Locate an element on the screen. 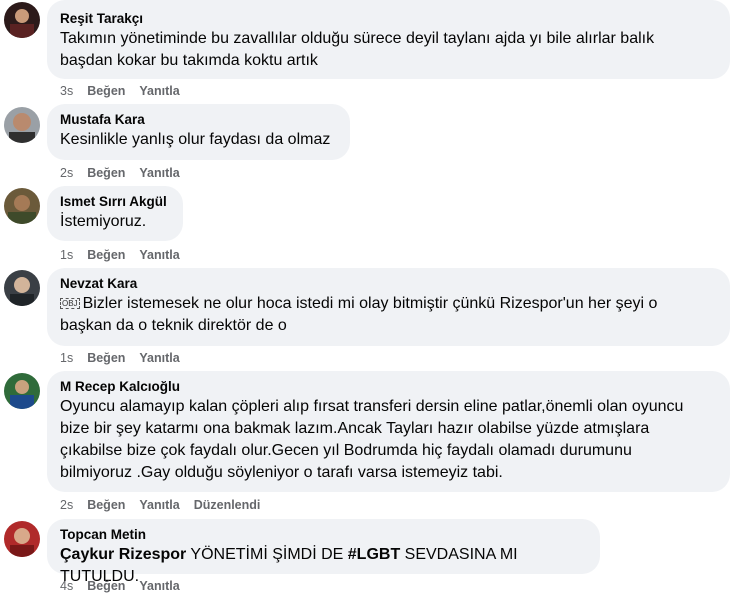 The height and width of the screenshot is (594, 740). comment-bubble: Ismet Sırrı Akgül İstemiyoruz. is located at coordinates (115, 213).